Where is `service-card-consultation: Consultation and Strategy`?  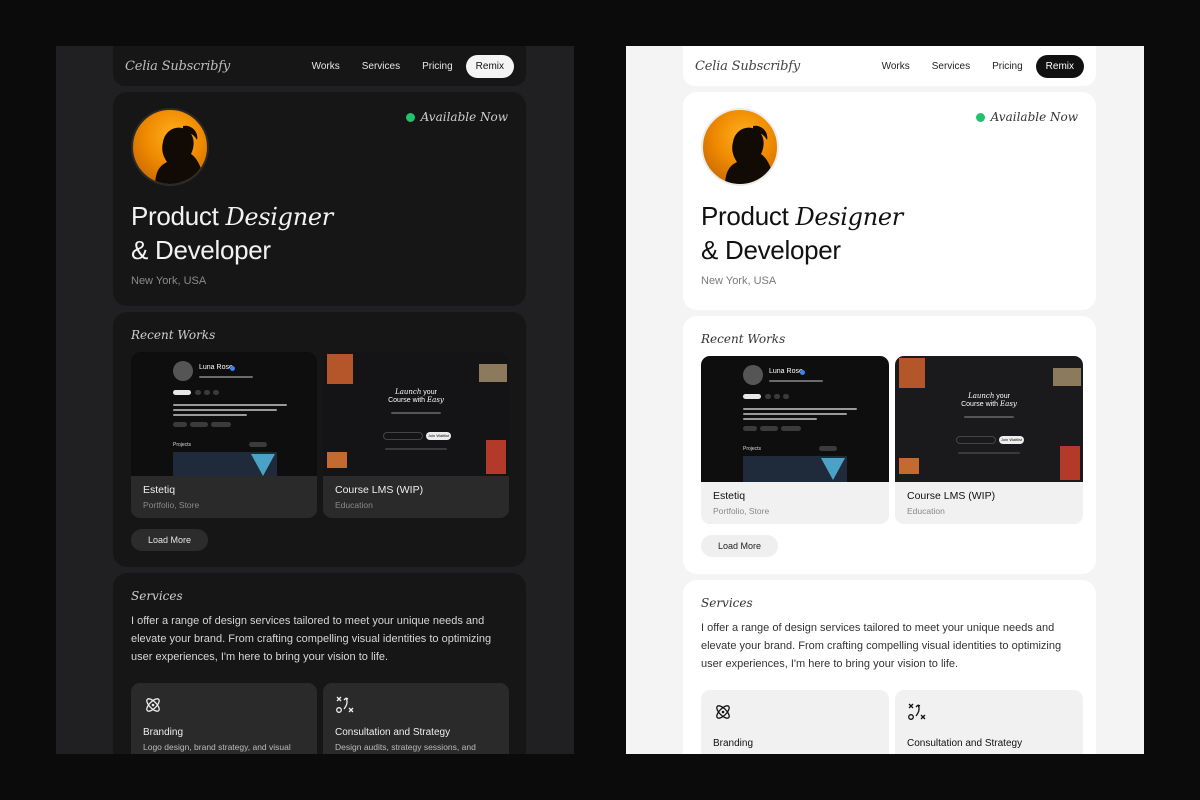 service-card-consultation: Consultation and Strategy is located at coordinates (989, 722).